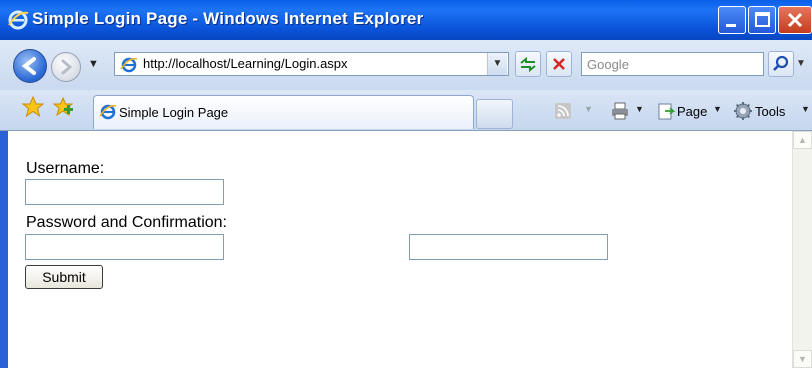  Describe the element at coordinates (802, 249) in the screenshot. I see `vertical-scrollbar: ▲ ▼` at that location.